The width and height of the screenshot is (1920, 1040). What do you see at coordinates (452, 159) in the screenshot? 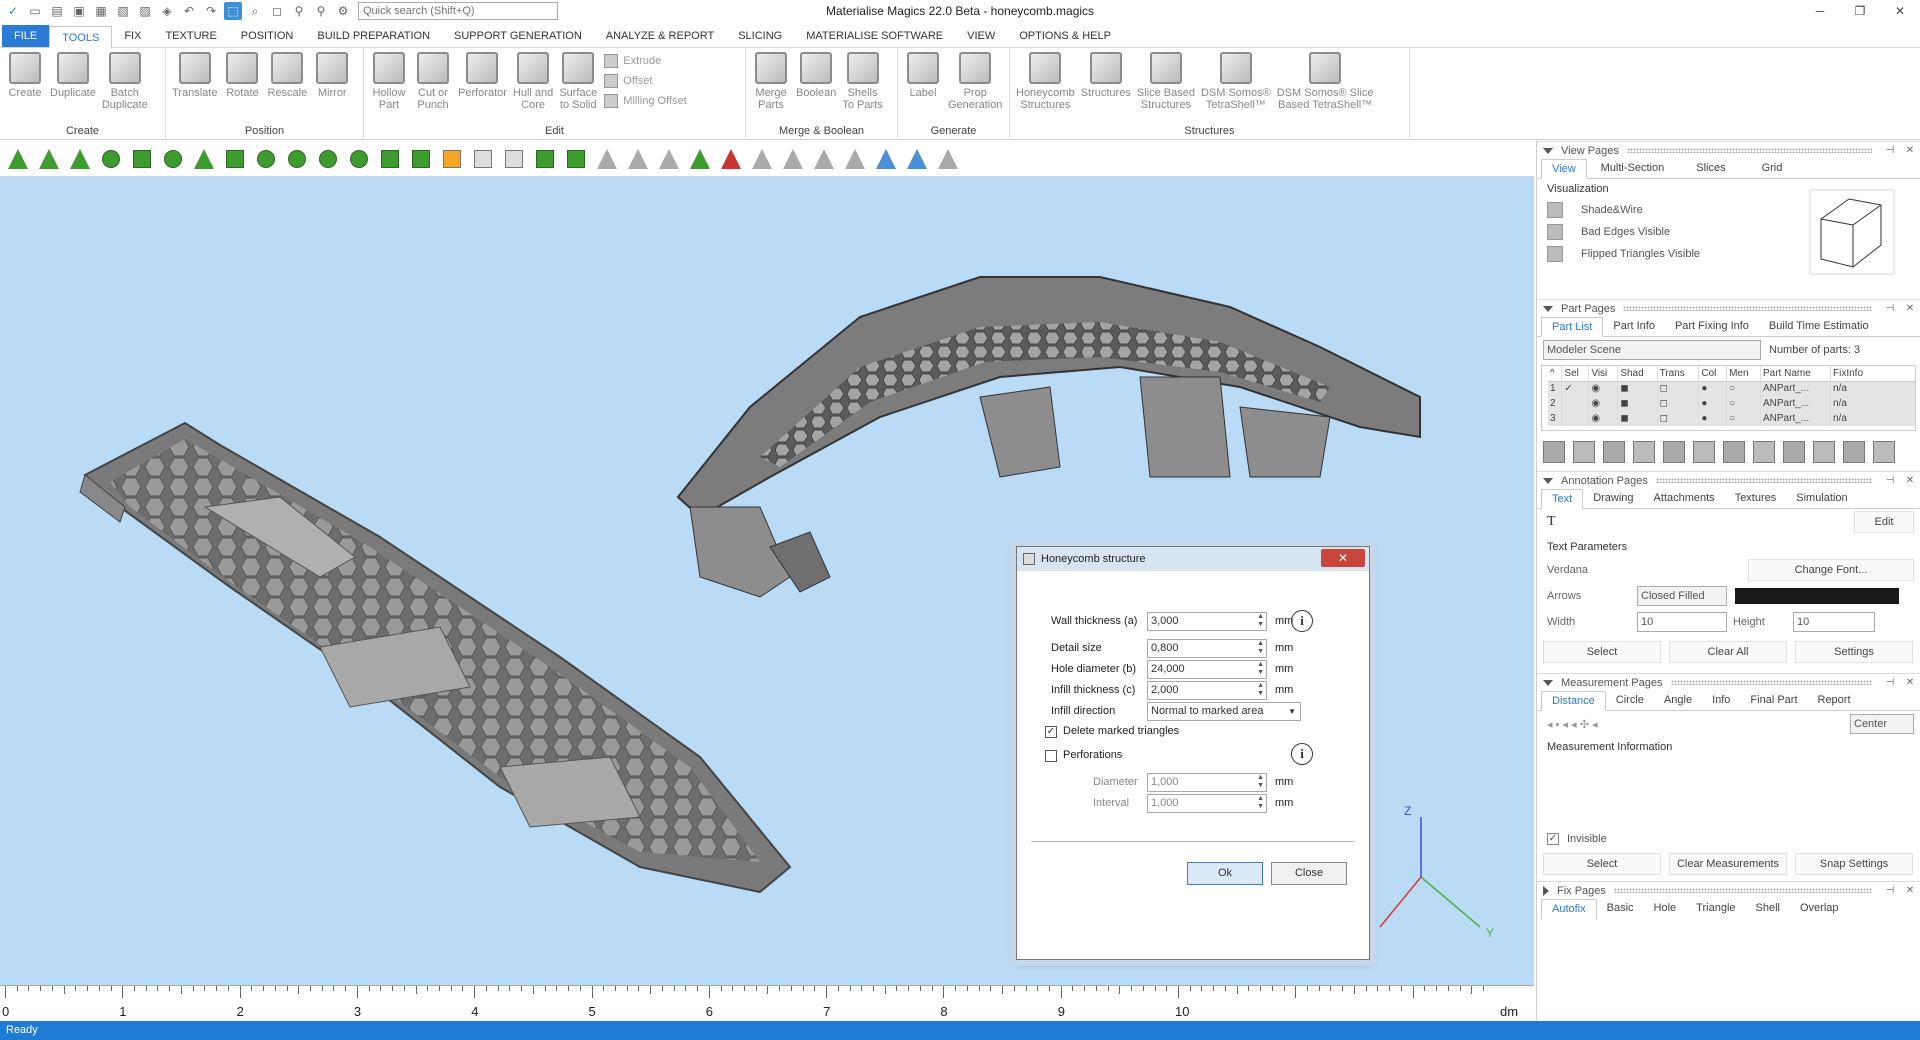
I see `invert-selection-icon` at bounding box center [452, 159].